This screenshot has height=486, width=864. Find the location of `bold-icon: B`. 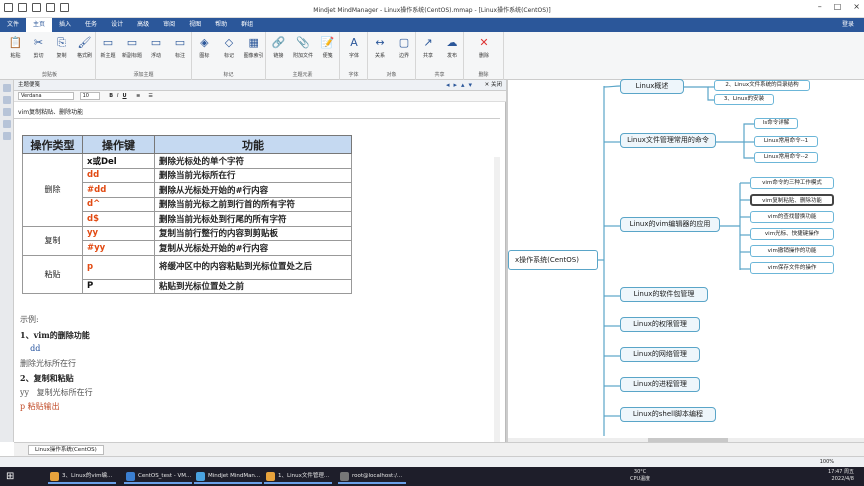

bold-icon: B is located at coordinates (111, 96).